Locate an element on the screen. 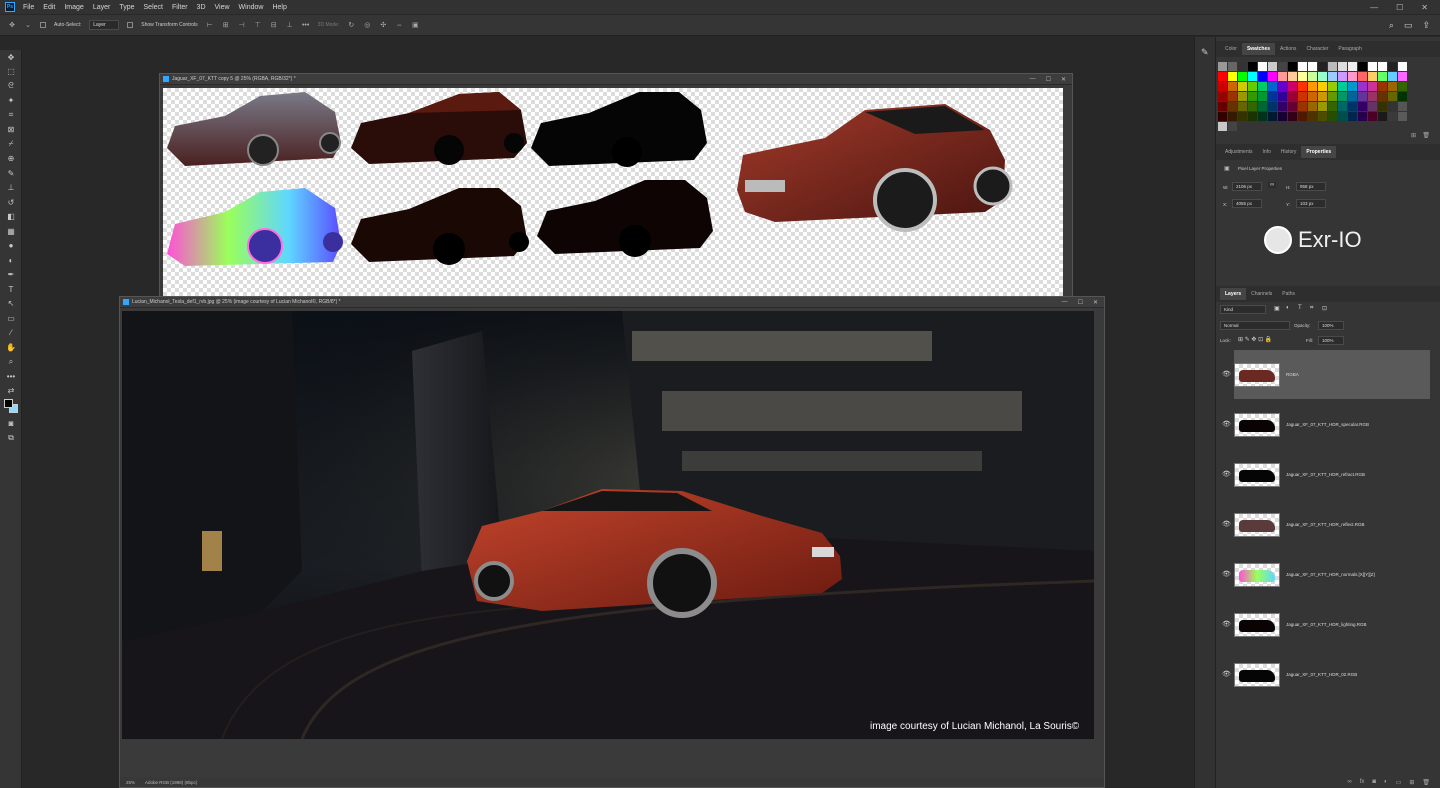 Image resolution: width=1440 pixels, height=788 pixels. lock-pixels-icon: ⊞ ✎ ✥ ⊡ 🔒 is located at coordinates (1255, 339).